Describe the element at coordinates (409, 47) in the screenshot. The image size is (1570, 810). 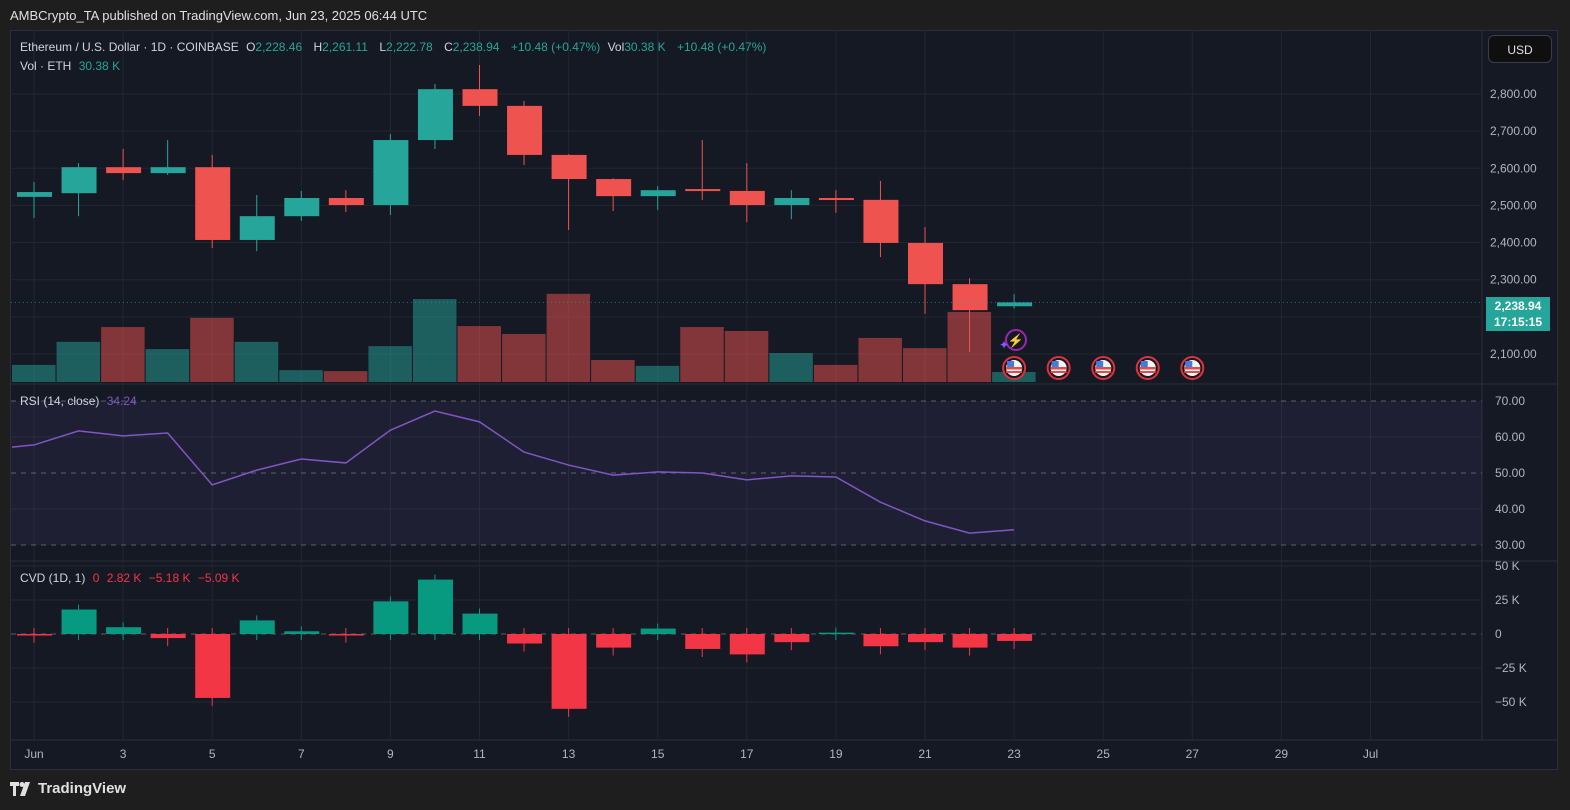
I see `low-value: 2,222.78` at that location.